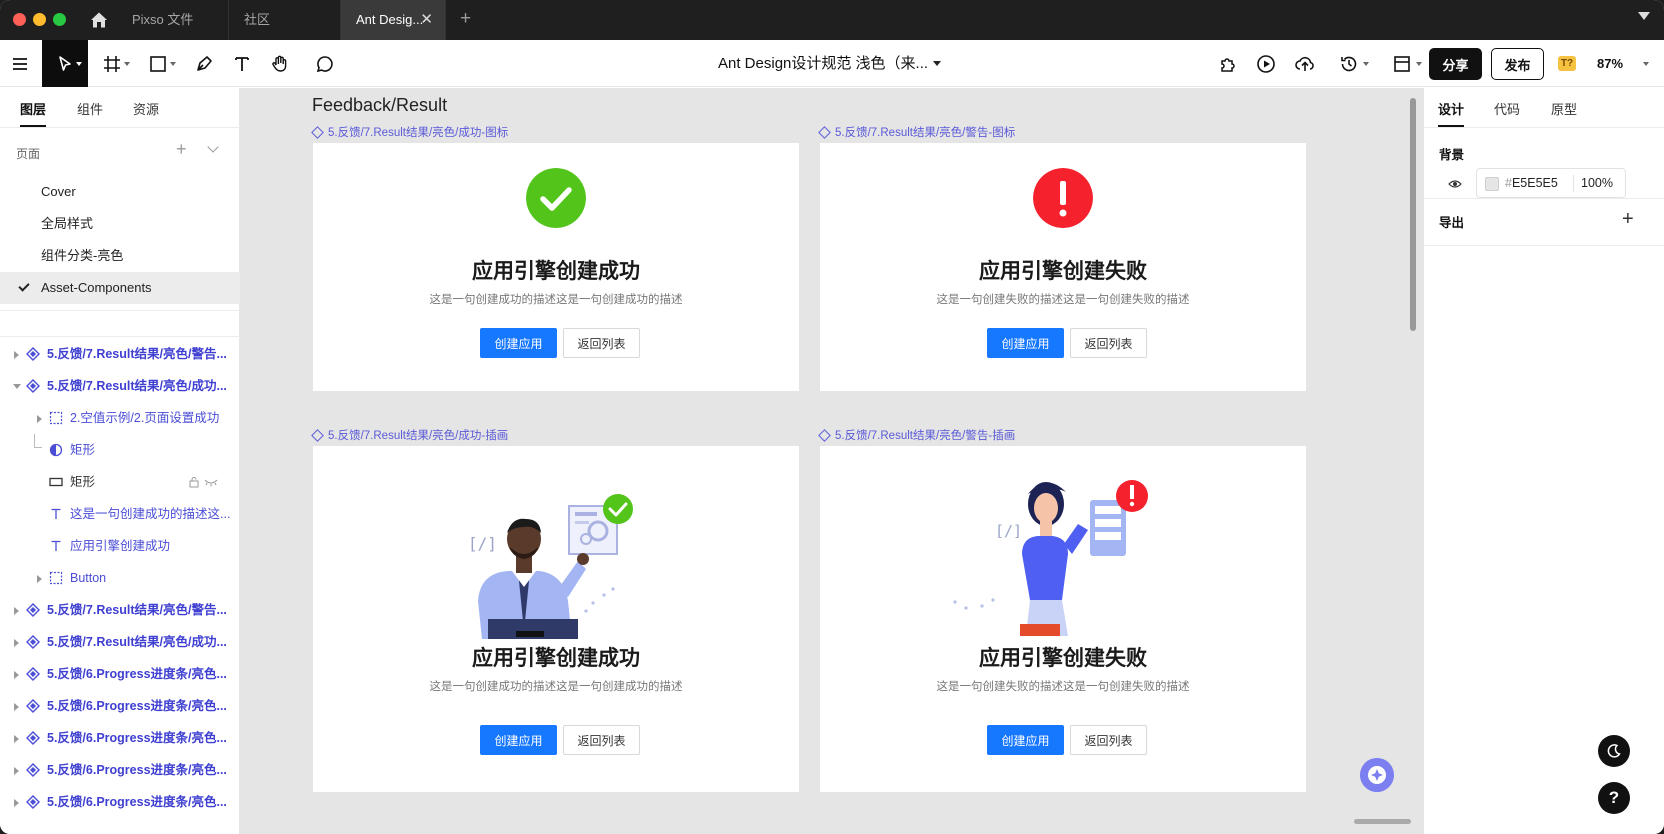 This screenshot has width=1664, height=834. What do you see at coordinates (1403, 63) in the screenshot?
I see `layout-button` at bounding box center [1403, 63].